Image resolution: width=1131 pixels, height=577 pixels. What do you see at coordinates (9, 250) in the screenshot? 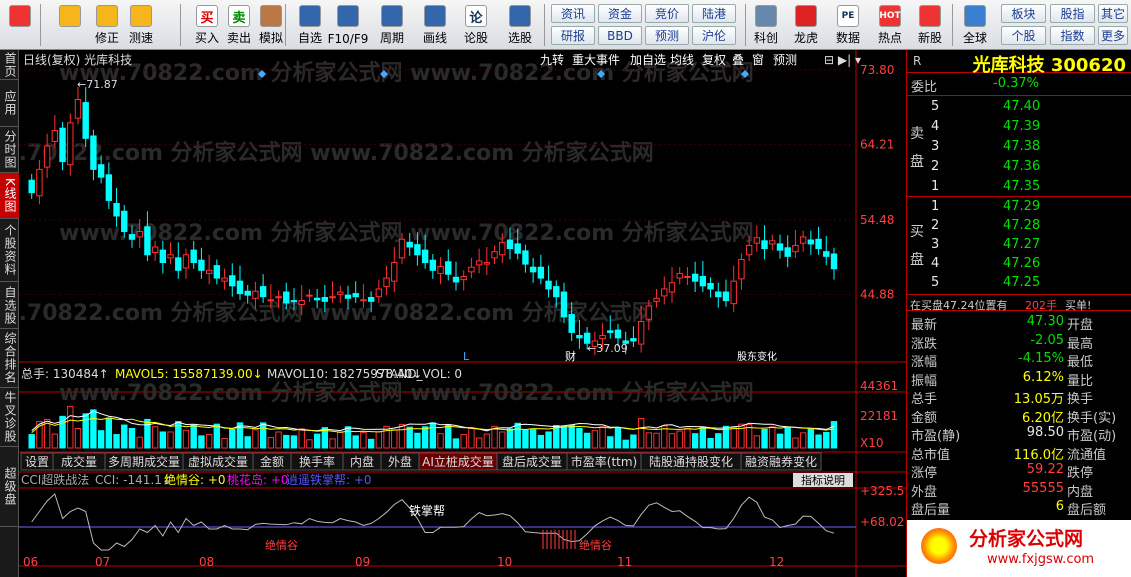
I see `leftnav-item-4: 个股资料` at bounding box center [9, 250].